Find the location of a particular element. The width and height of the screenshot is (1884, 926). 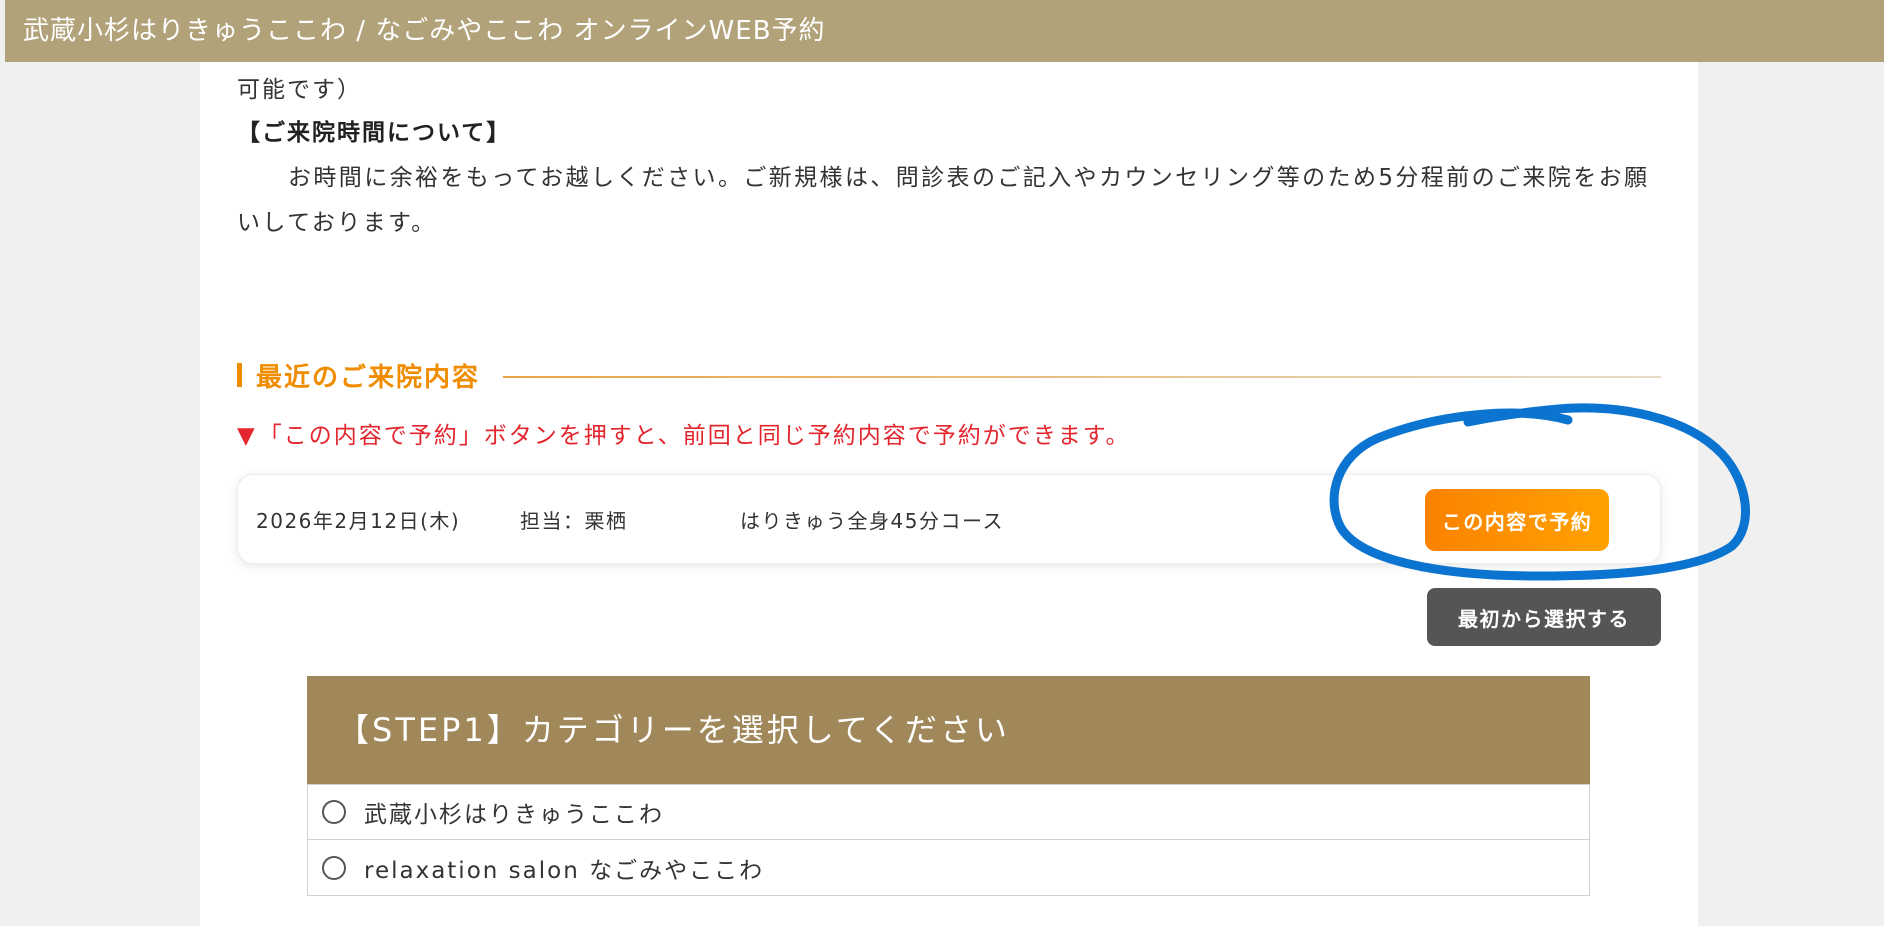

page-title: 武蔵小杉はりきゅうここわ / なごみやここわ オンラインWEB予約 is located at coordinates (944, 31).